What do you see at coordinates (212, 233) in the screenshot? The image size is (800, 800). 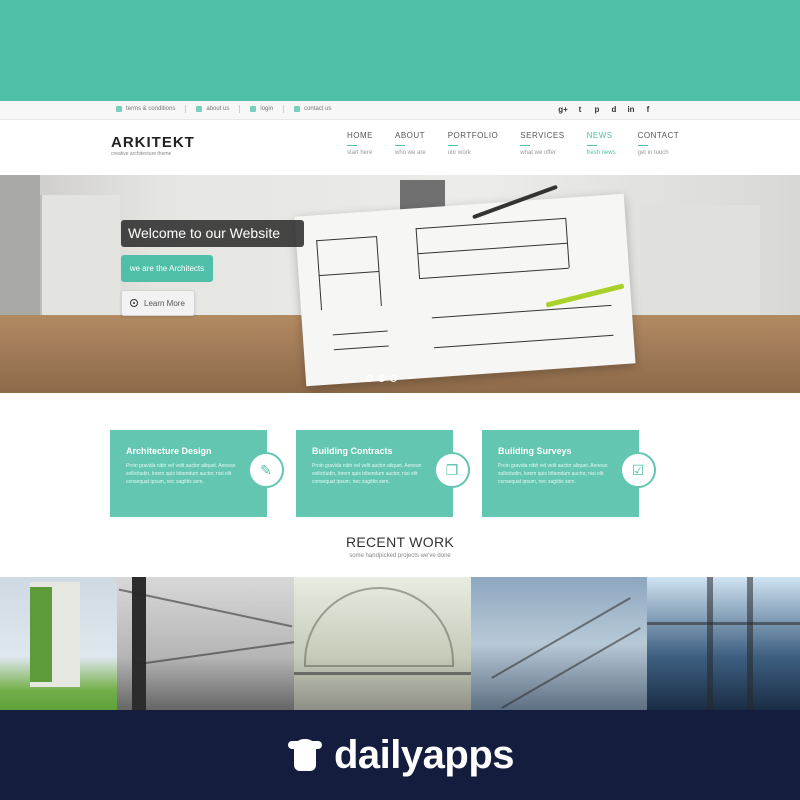 I see `hero-title: Welcome to our Website` at bounding box center [212, 233].